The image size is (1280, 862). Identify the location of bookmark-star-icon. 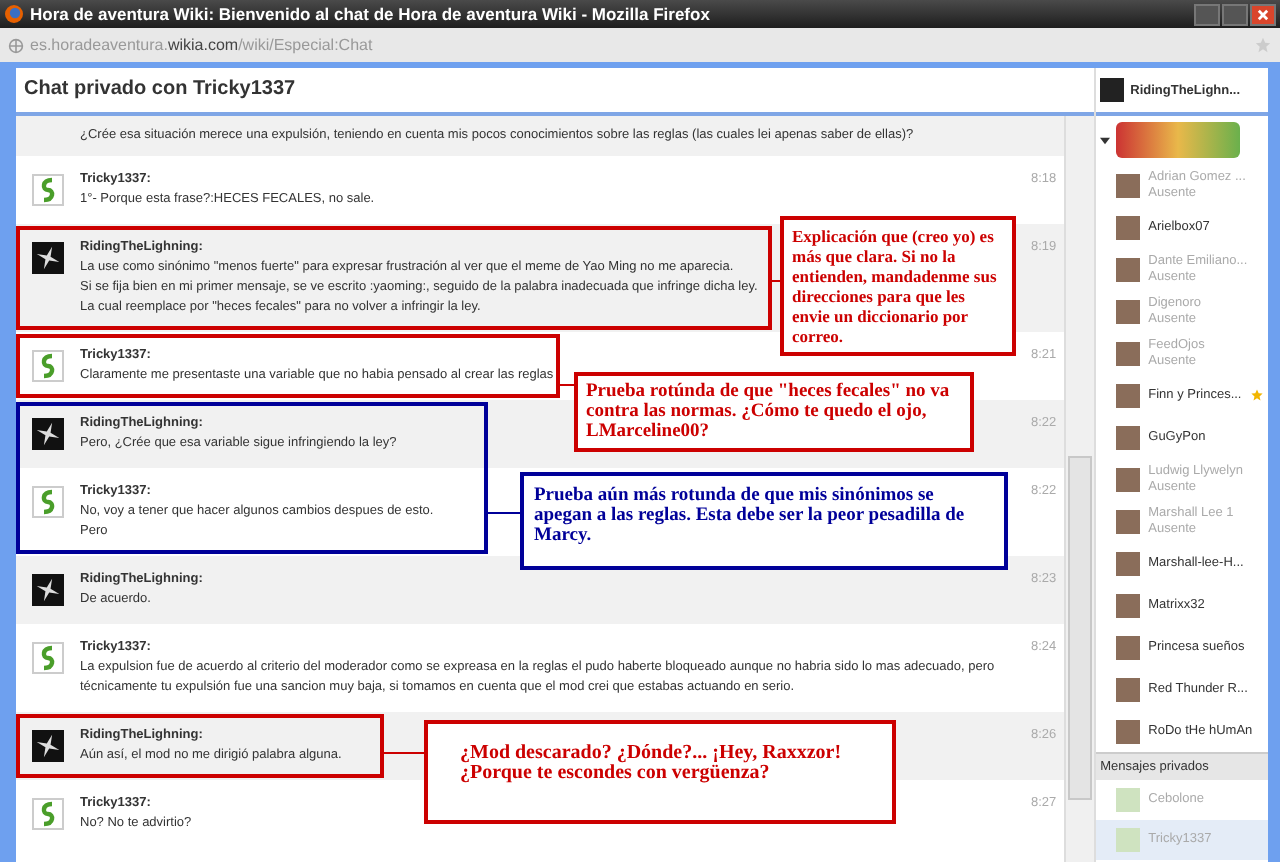
(1263, 45).